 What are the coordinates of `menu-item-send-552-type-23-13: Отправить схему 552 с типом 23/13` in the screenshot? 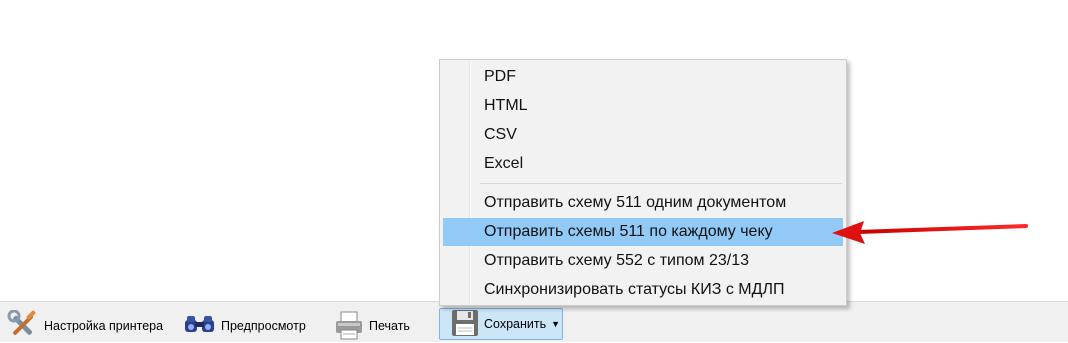 It's located at (643, 261).